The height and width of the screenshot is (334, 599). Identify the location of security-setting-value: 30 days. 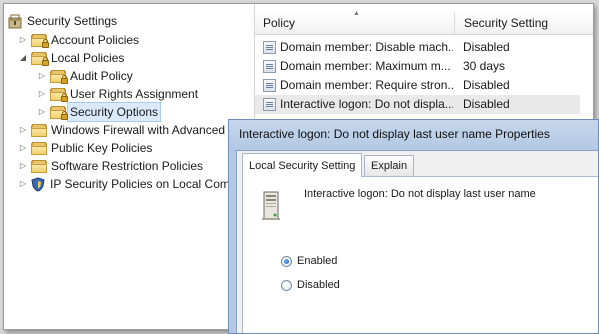
(484, 66).